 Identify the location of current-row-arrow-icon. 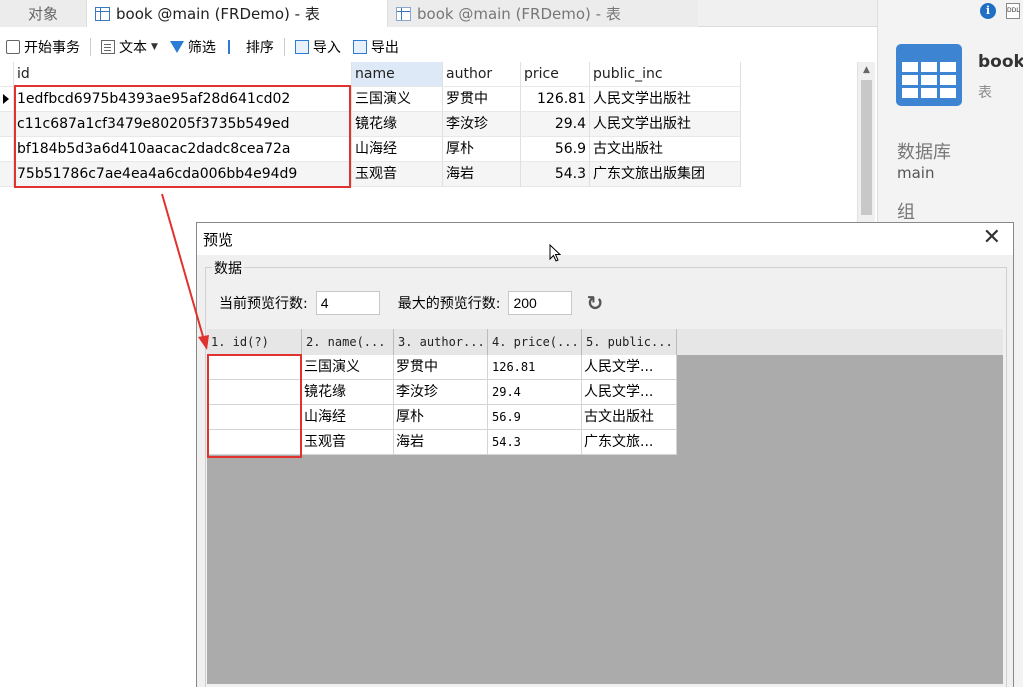
(6, 99).